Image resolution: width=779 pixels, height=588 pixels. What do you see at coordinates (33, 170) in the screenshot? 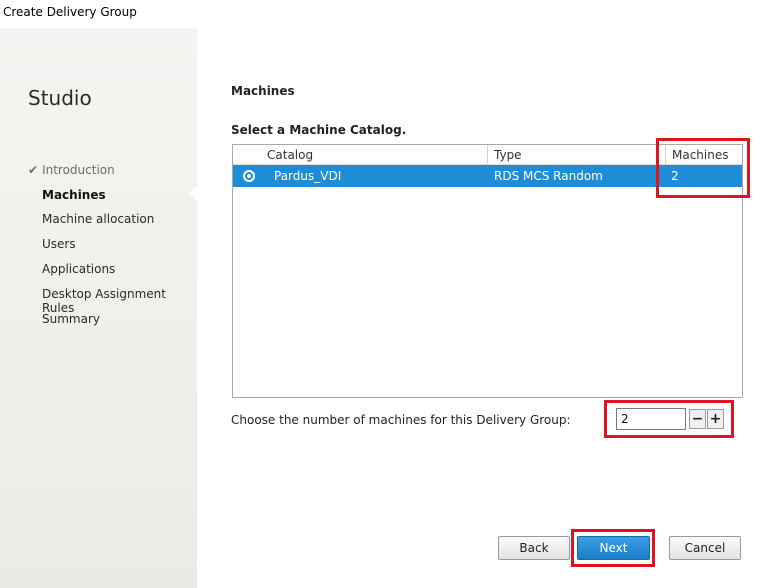
I see `check-icon: ✔` at bounding box center [33, 170].